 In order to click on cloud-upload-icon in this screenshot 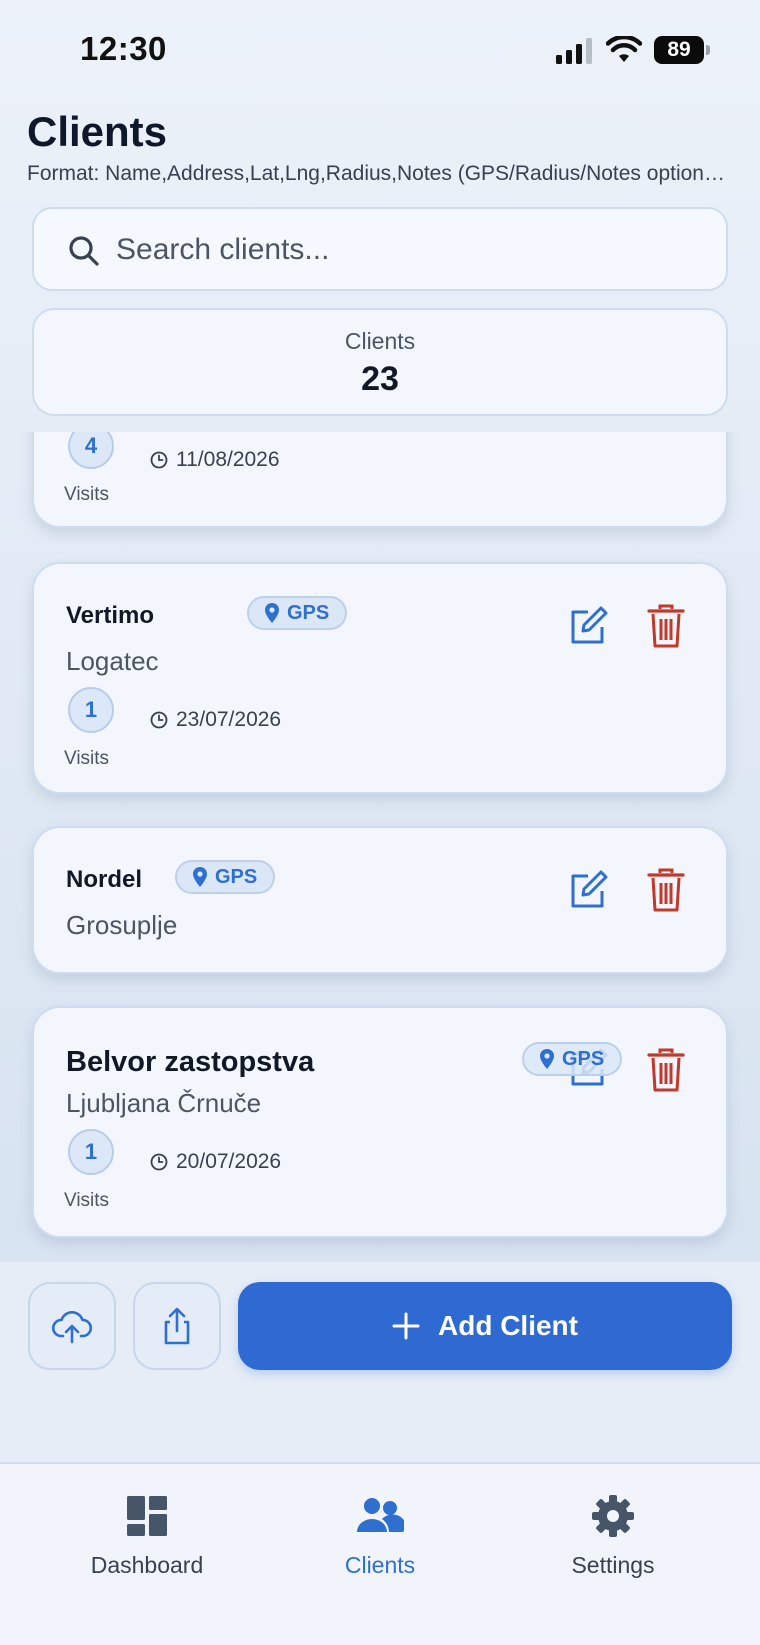, I will do `click(72, 1327)`.